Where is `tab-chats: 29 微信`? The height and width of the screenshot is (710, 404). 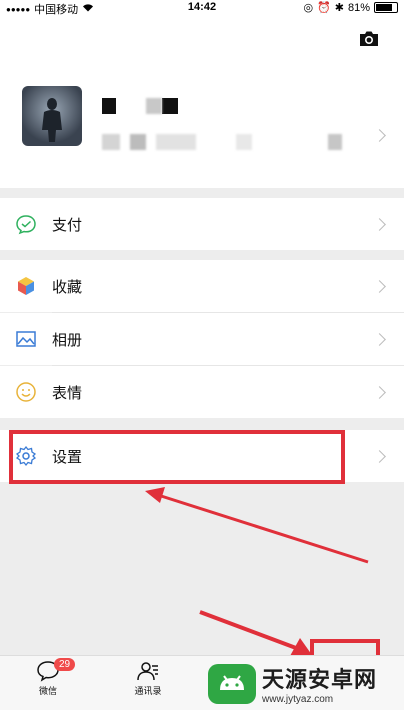 tab-chats: 29 微信 is located at coordinates (48, 677).